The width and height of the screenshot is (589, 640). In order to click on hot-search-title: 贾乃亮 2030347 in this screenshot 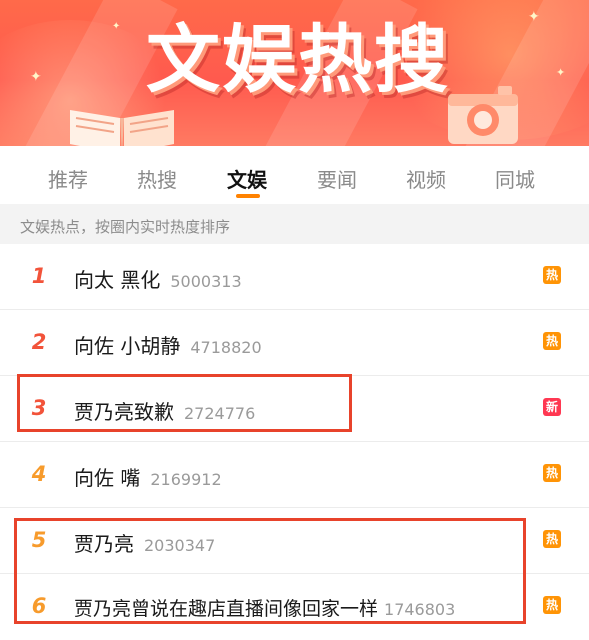, I will do `click(144, 542)`.